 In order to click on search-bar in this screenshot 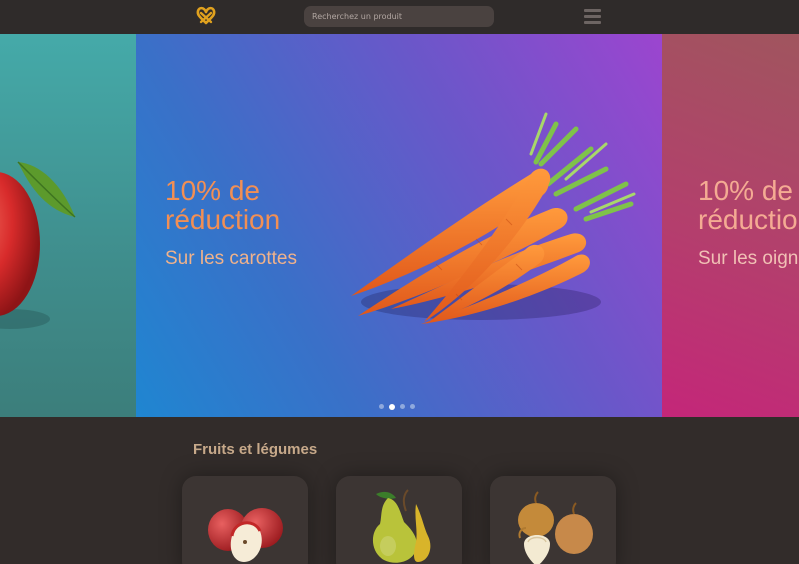, I will do `click(399, 16)`.